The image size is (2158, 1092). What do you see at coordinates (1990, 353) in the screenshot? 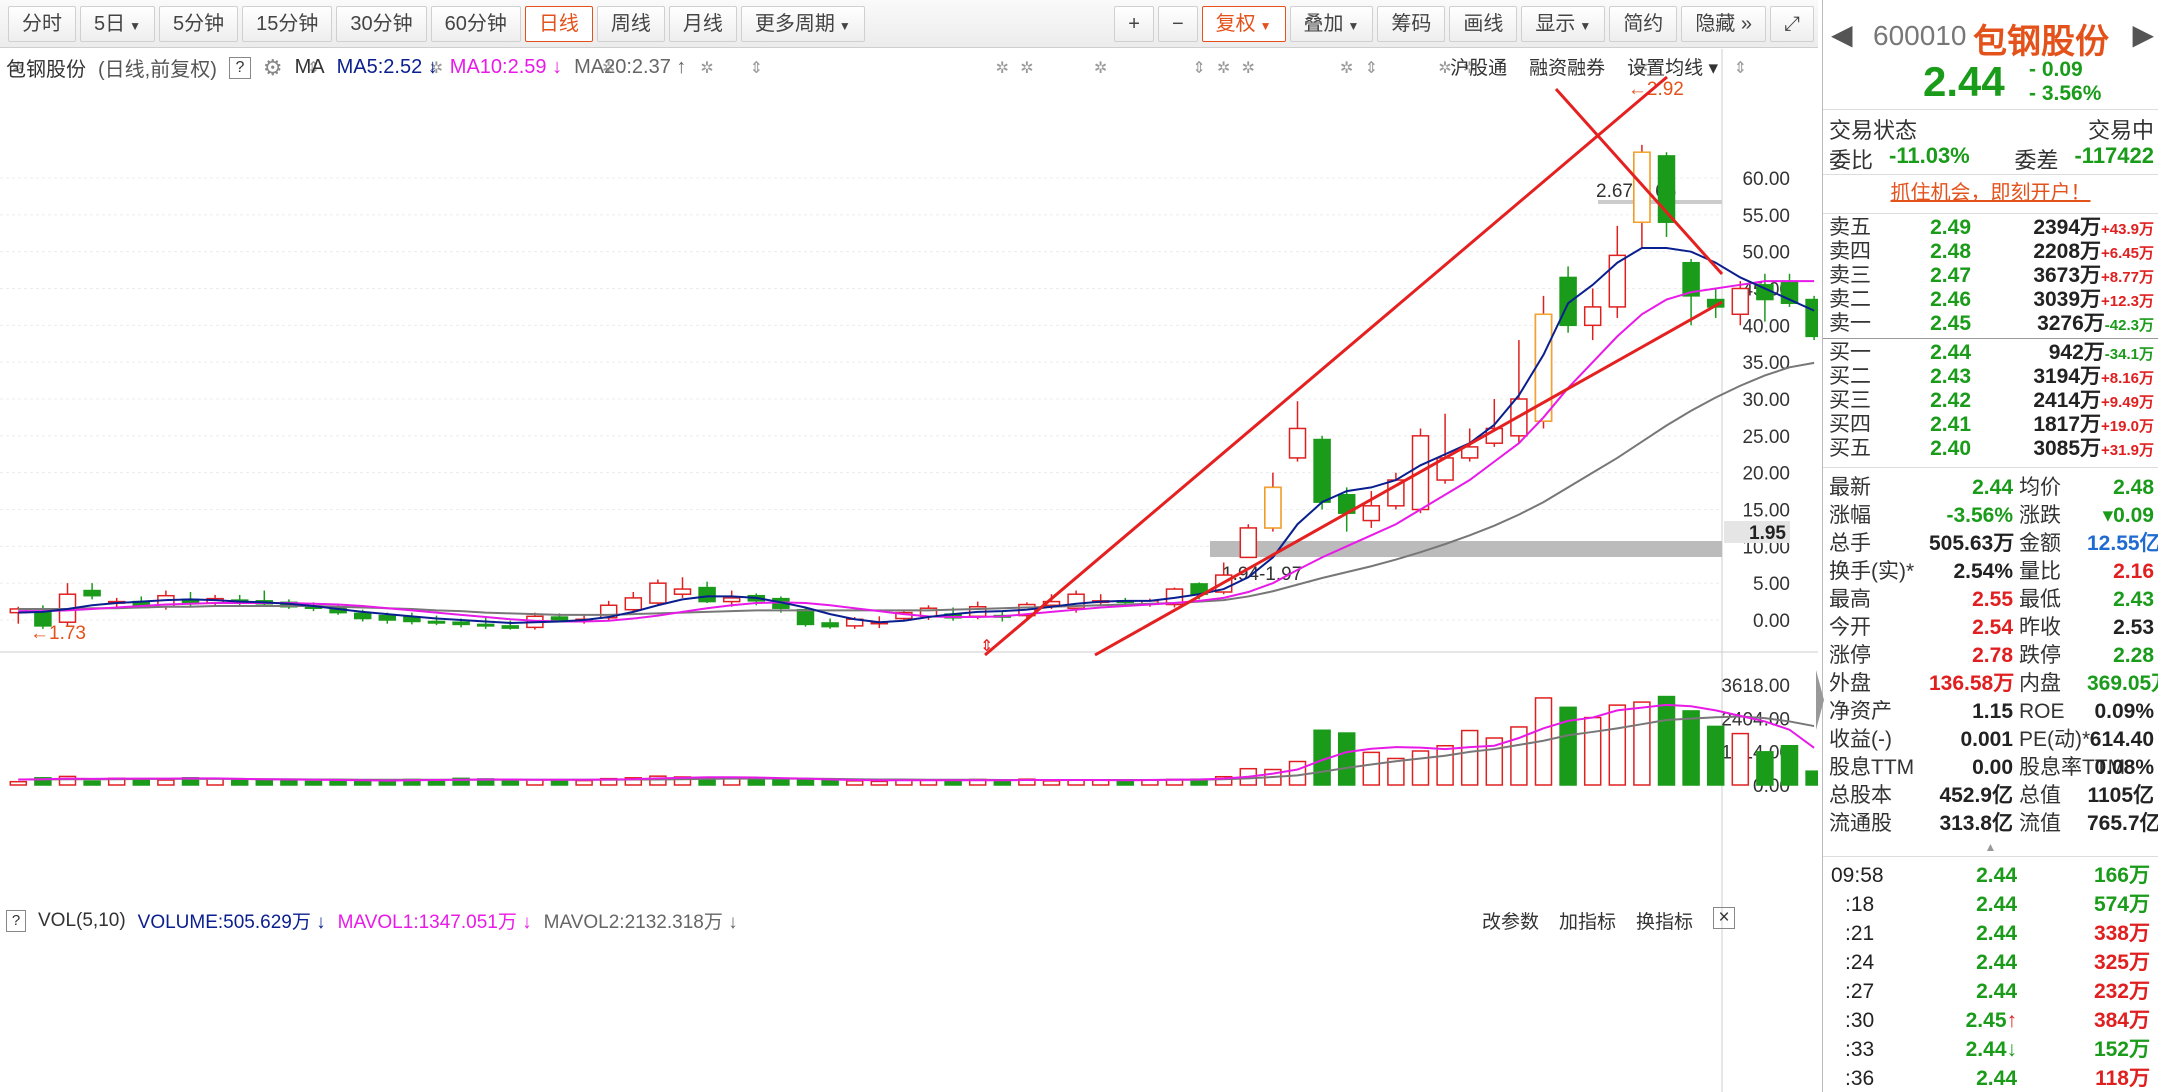
I see `bid-level-1: 买一 2.44 942万-34.1万` at bounding box center [1990, 353].